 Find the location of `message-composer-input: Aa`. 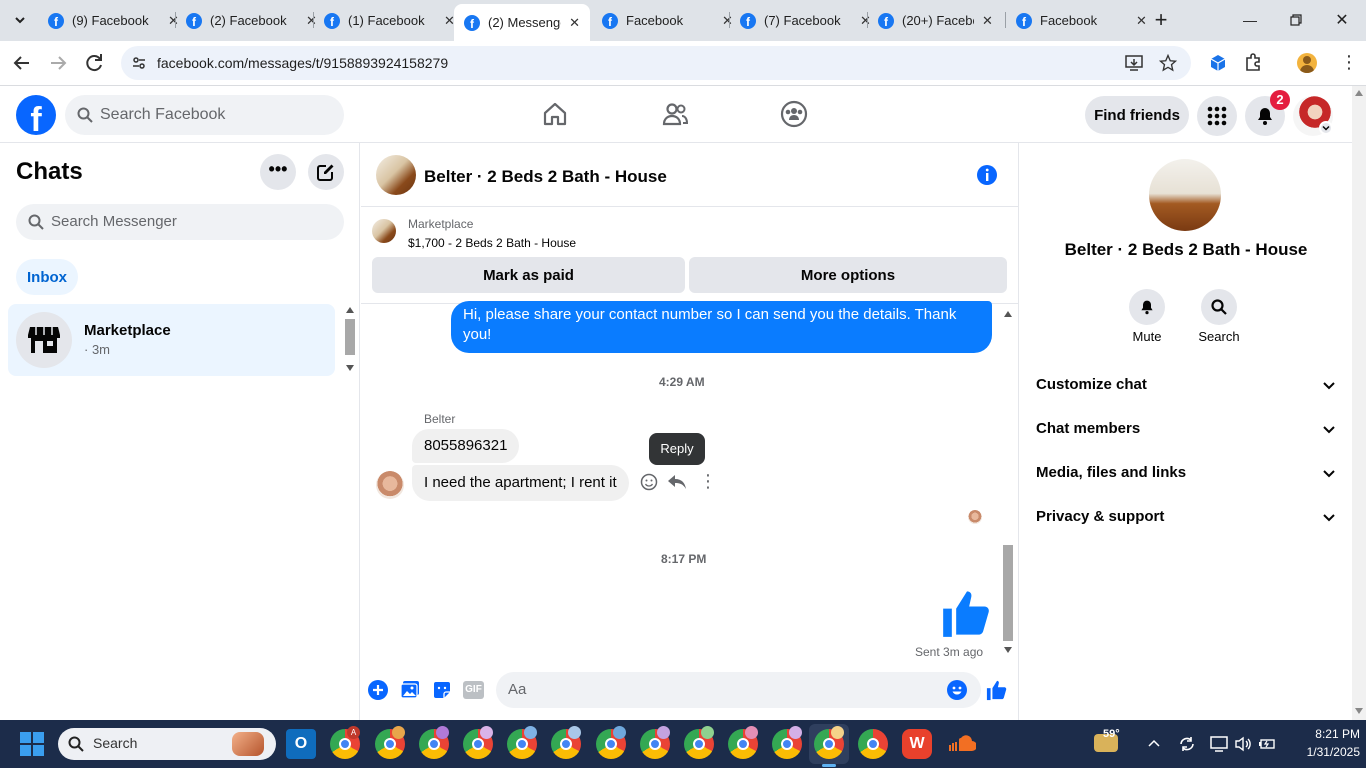

message-composer-input: Aa is located at coordinates (738, 690).